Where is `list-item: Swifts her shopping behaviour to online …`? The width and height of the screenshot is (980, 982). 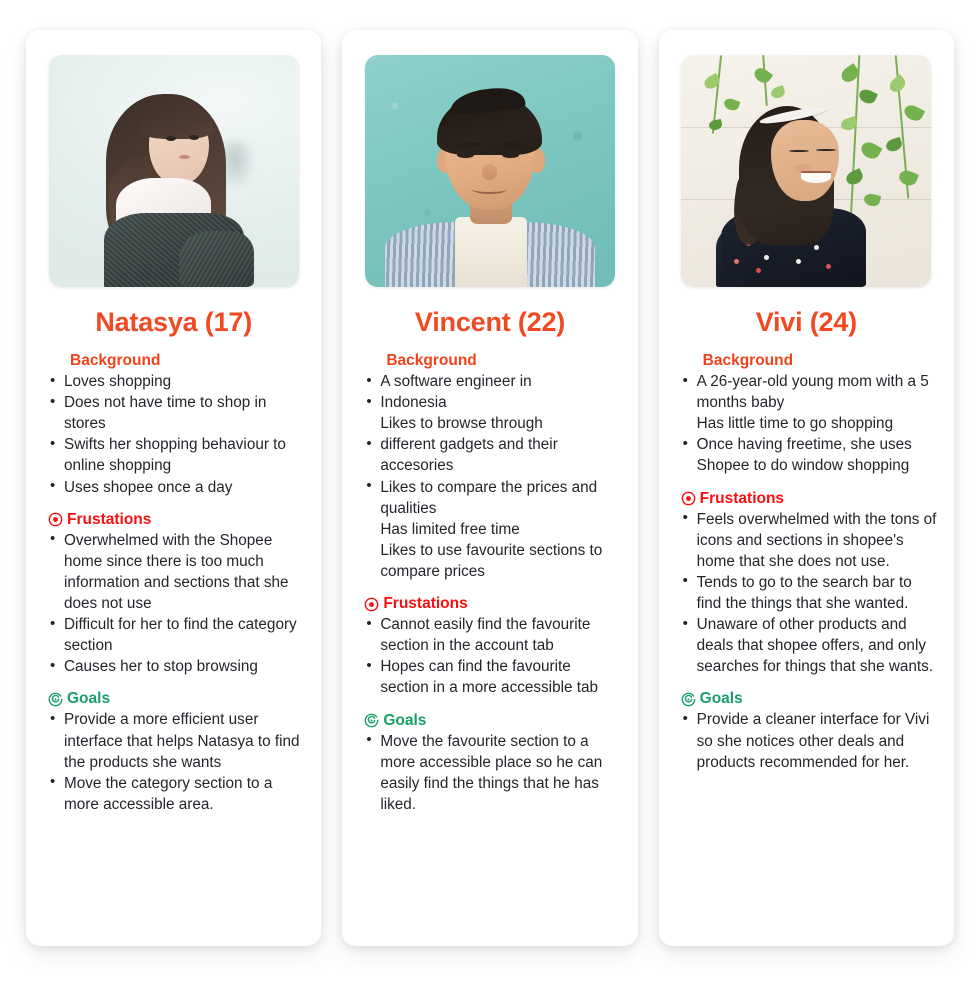
list-item: Swifts her shopping behaviour to online … is located at coordinates (176, 455).